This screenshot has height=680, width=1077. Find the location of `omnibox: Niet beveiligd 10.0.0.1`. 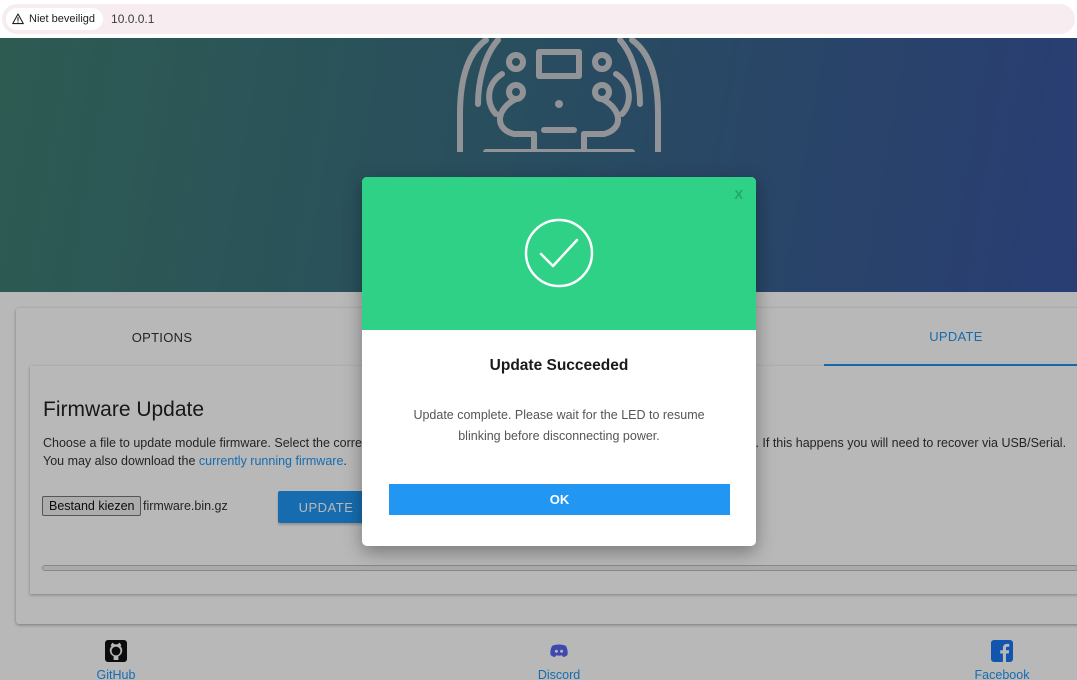

omnibox: Niet beveiligd 10.0.0.1 is located at coordinates (538, 19).